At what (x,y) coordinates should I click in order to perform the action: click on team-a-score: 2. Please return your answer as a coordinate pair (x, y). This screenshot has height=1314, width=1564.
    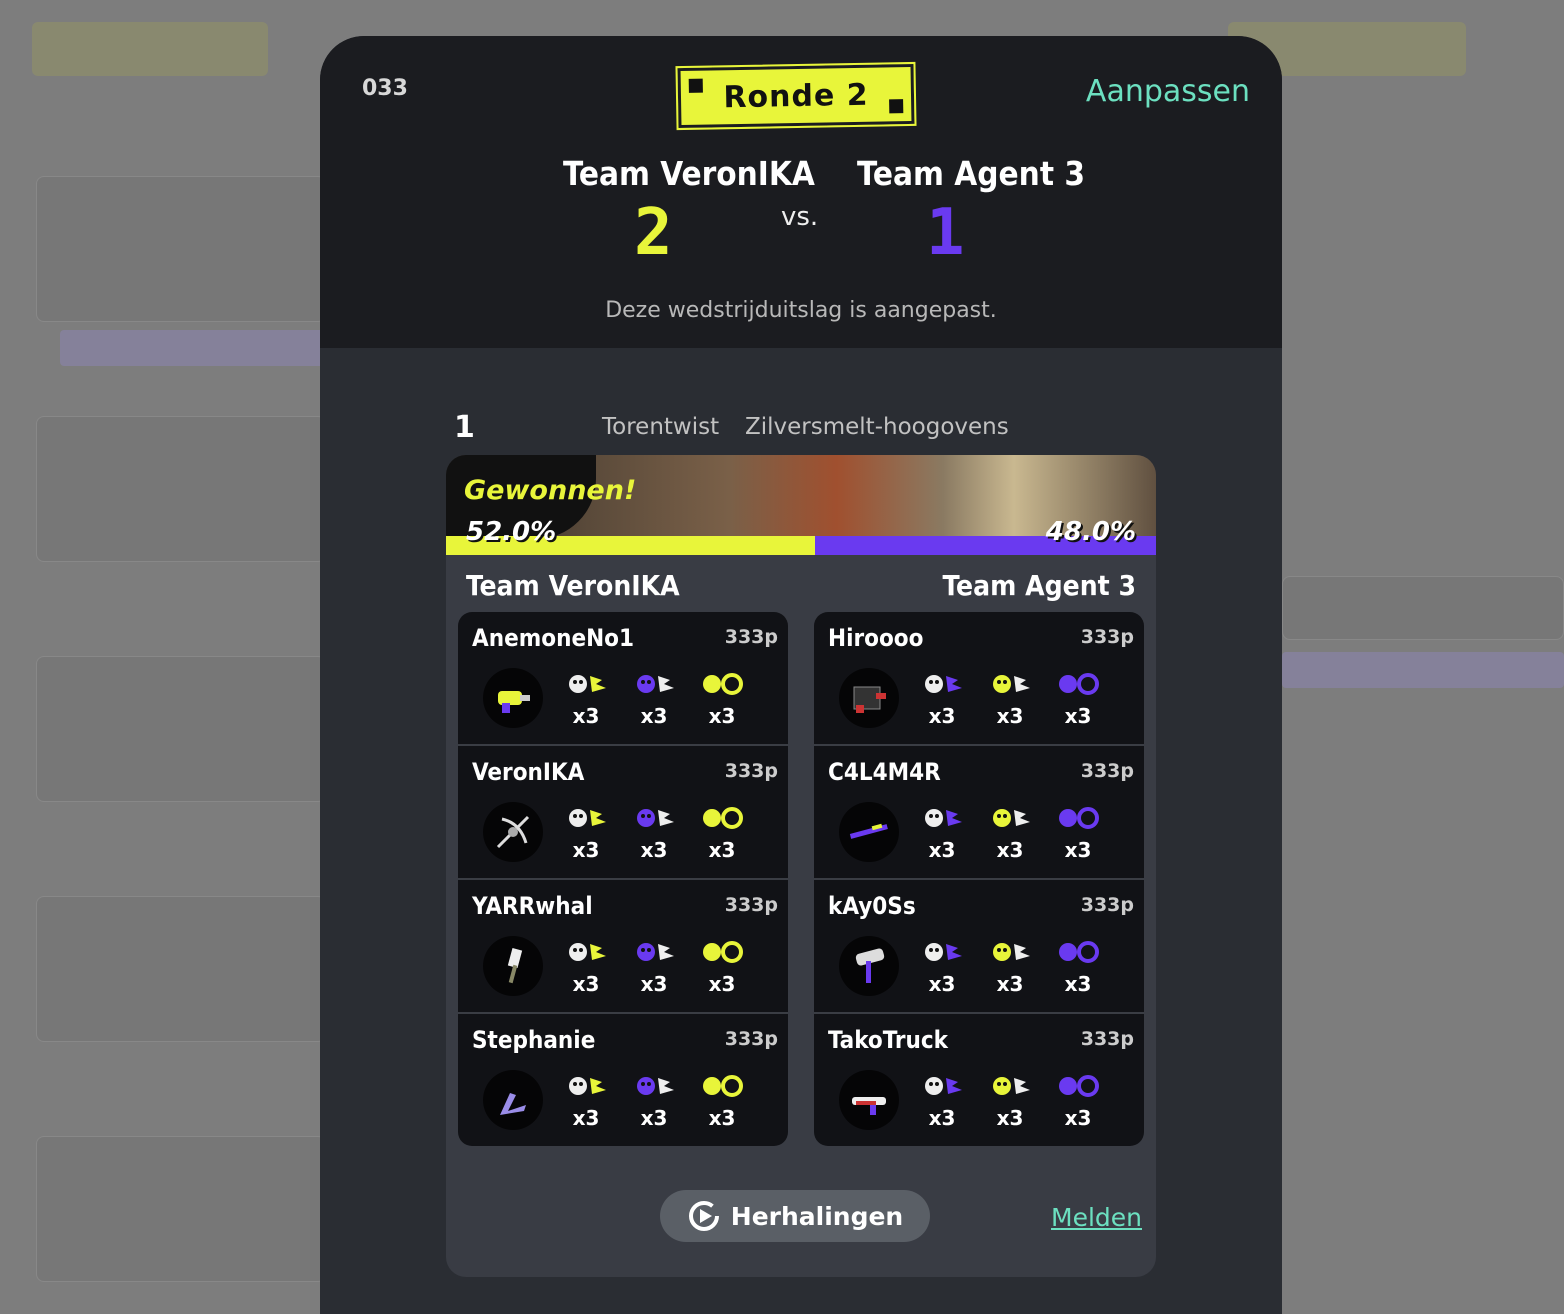
    Looking at the image, I should click on (653, 233).